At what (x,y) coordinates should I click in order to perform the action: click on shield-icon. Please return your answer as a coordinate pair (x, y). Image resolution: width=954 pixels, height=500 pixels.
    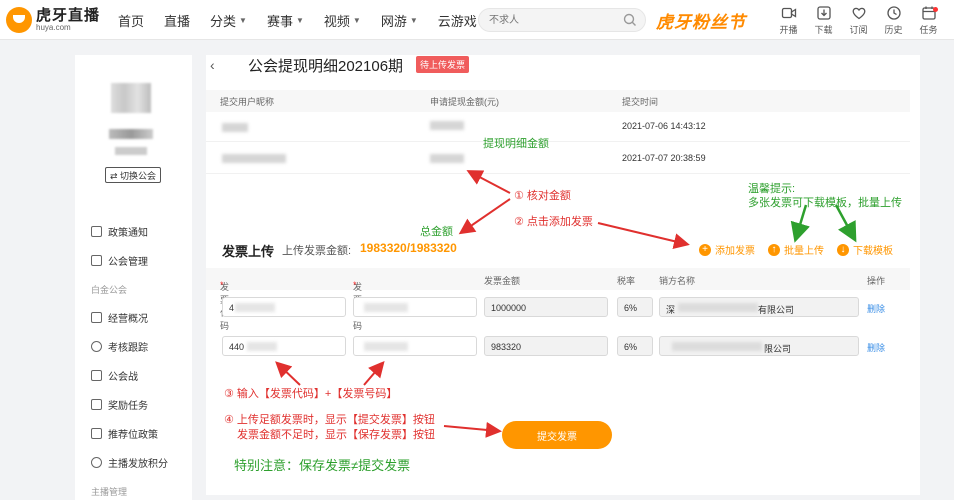
    Looking at the image, I should click on (96, 375).